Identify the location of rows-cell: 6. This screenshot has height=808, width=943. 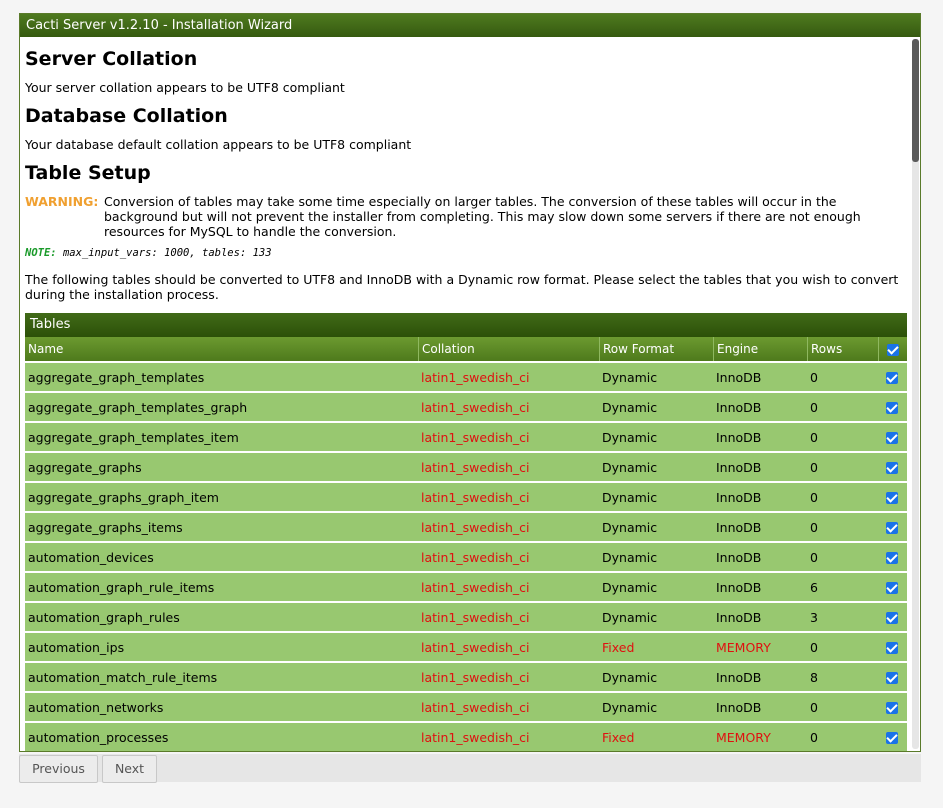
(842, 586).